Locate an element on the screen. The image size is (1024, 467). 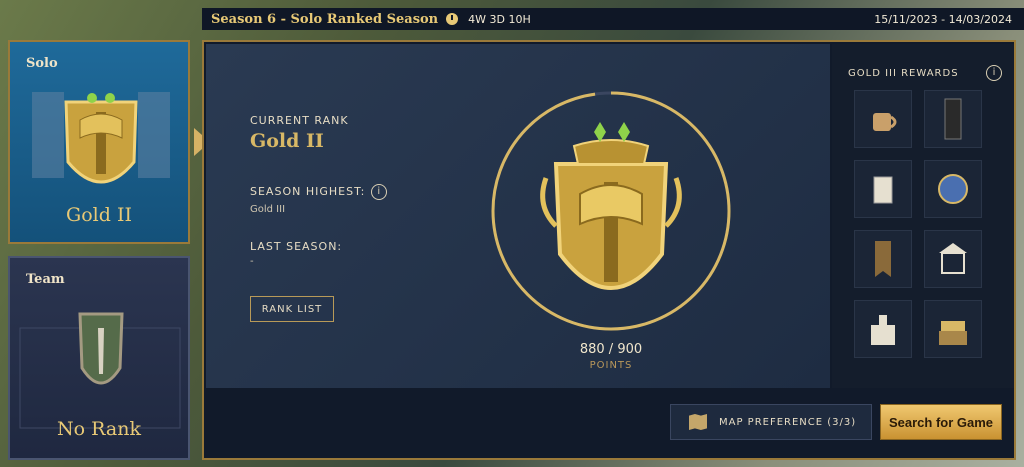
reward-mug is located at coordinates (883, 119).